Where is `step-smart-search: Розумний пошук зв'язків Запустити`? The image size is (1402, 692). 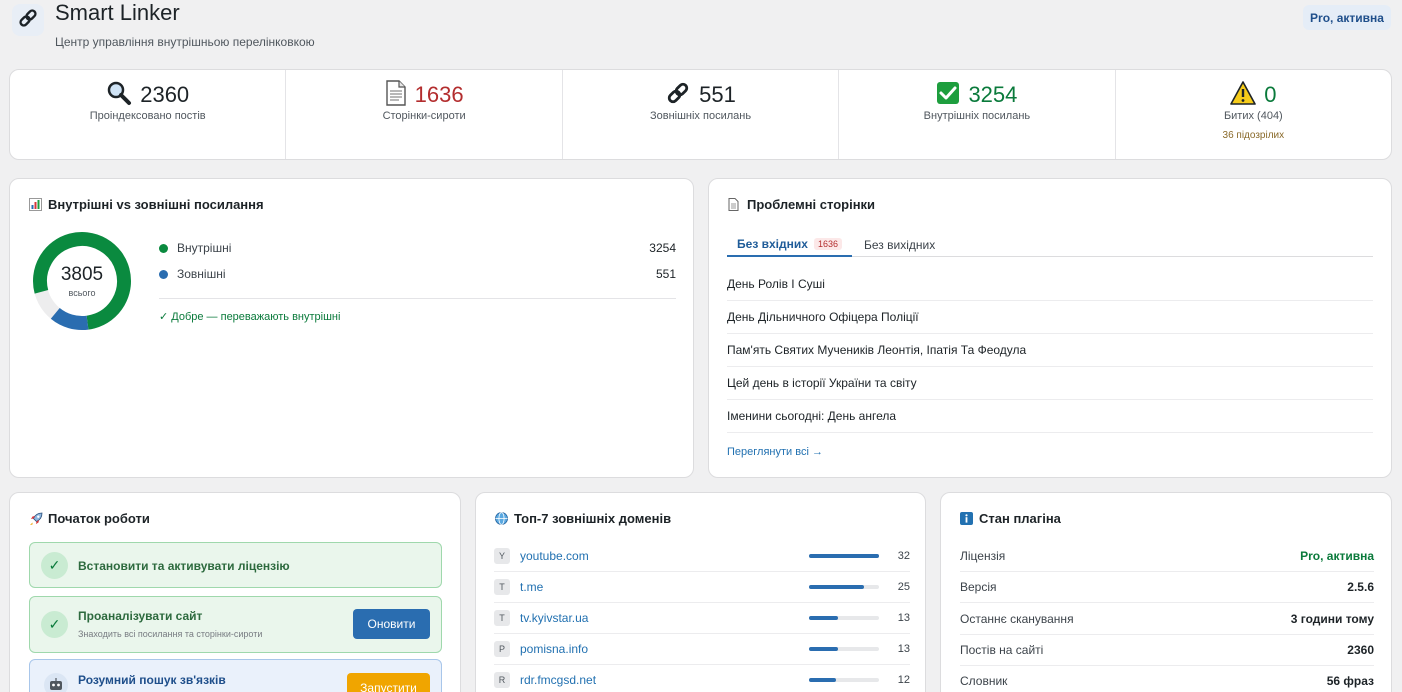
step-smart-search: Розумний пошук зв'язків Запустити is located at coordinates (235, 675).